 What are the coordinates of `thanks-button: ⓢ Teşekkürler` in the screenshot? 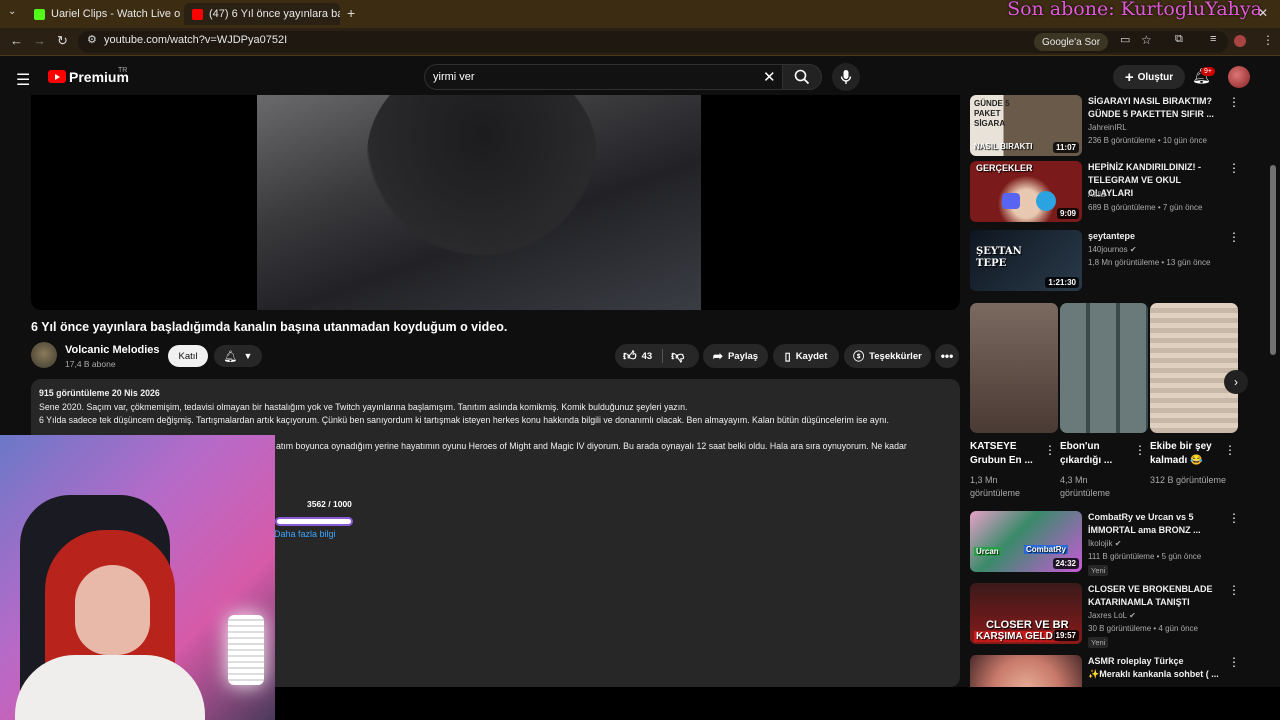 It's located at (887, 356).